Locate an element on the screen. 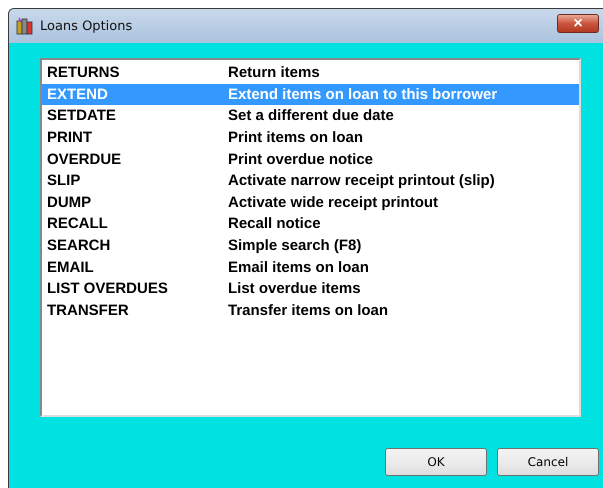  list-item: SETDATE Set a different due date is located at coordinates (310, 116).